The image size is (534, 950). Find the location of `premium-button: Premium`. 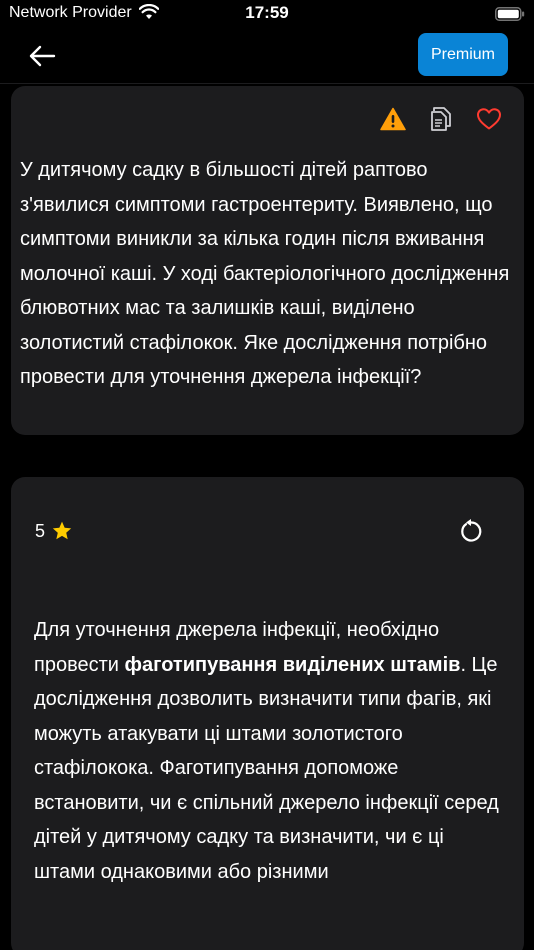

premium-button: Premium is located at coordinates (463, 54).